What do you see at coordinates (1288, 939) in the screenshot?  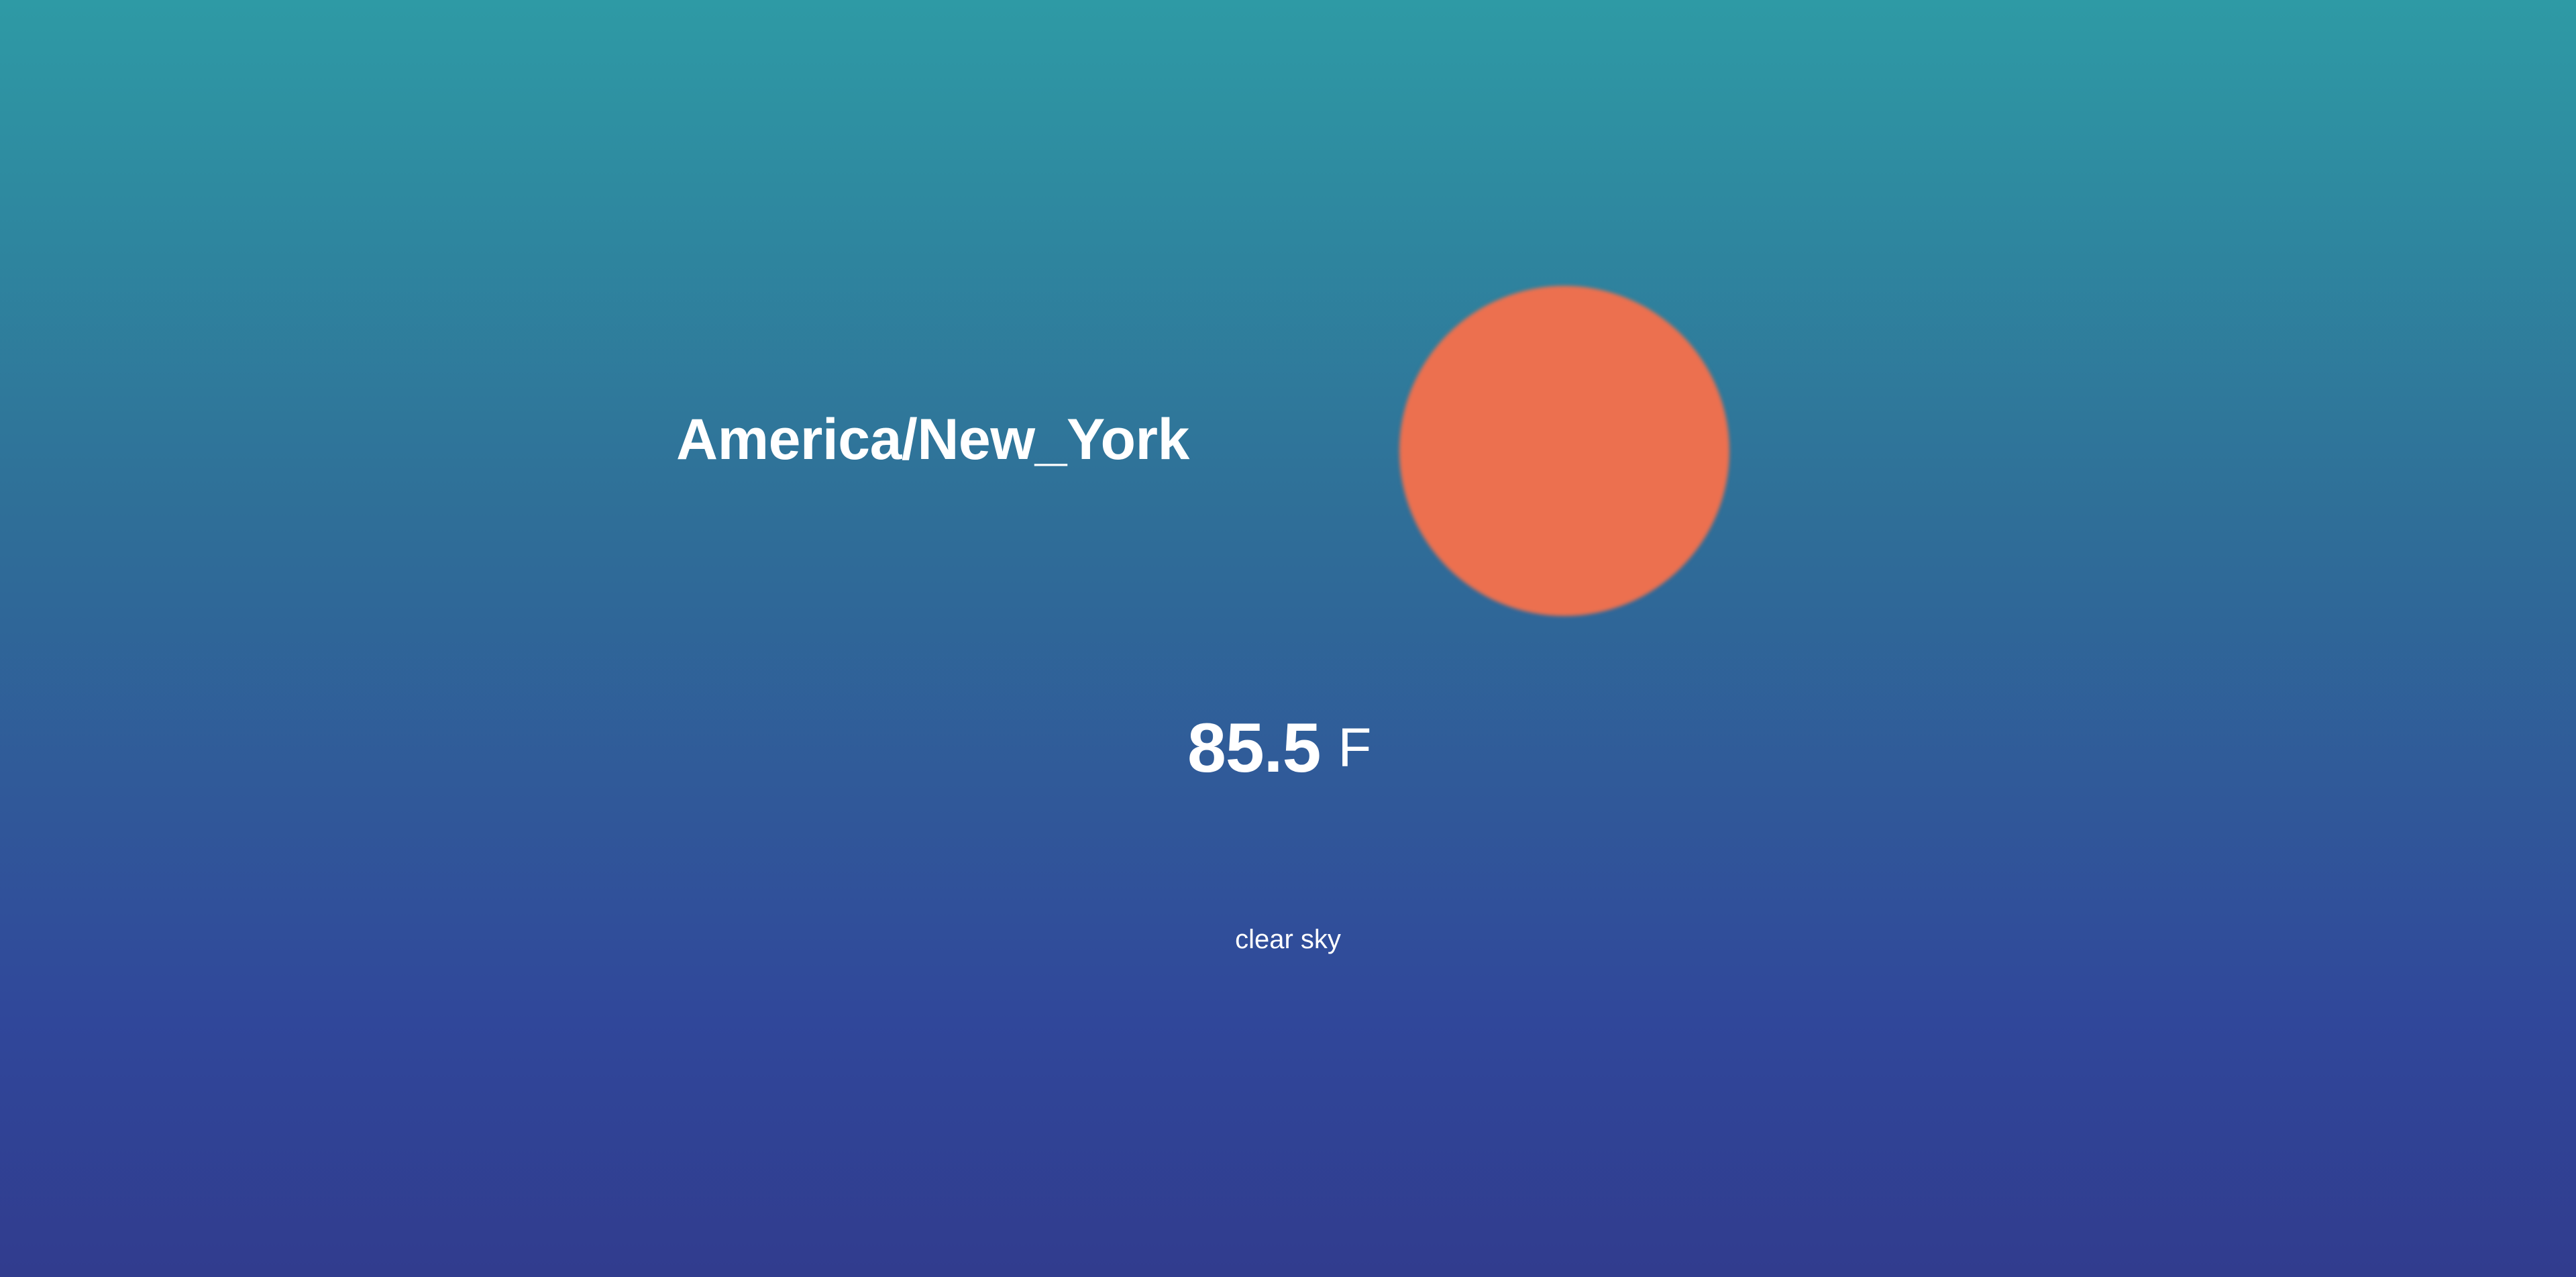 I see `weather-description: clear sky` at bounding box center [1288, 939].